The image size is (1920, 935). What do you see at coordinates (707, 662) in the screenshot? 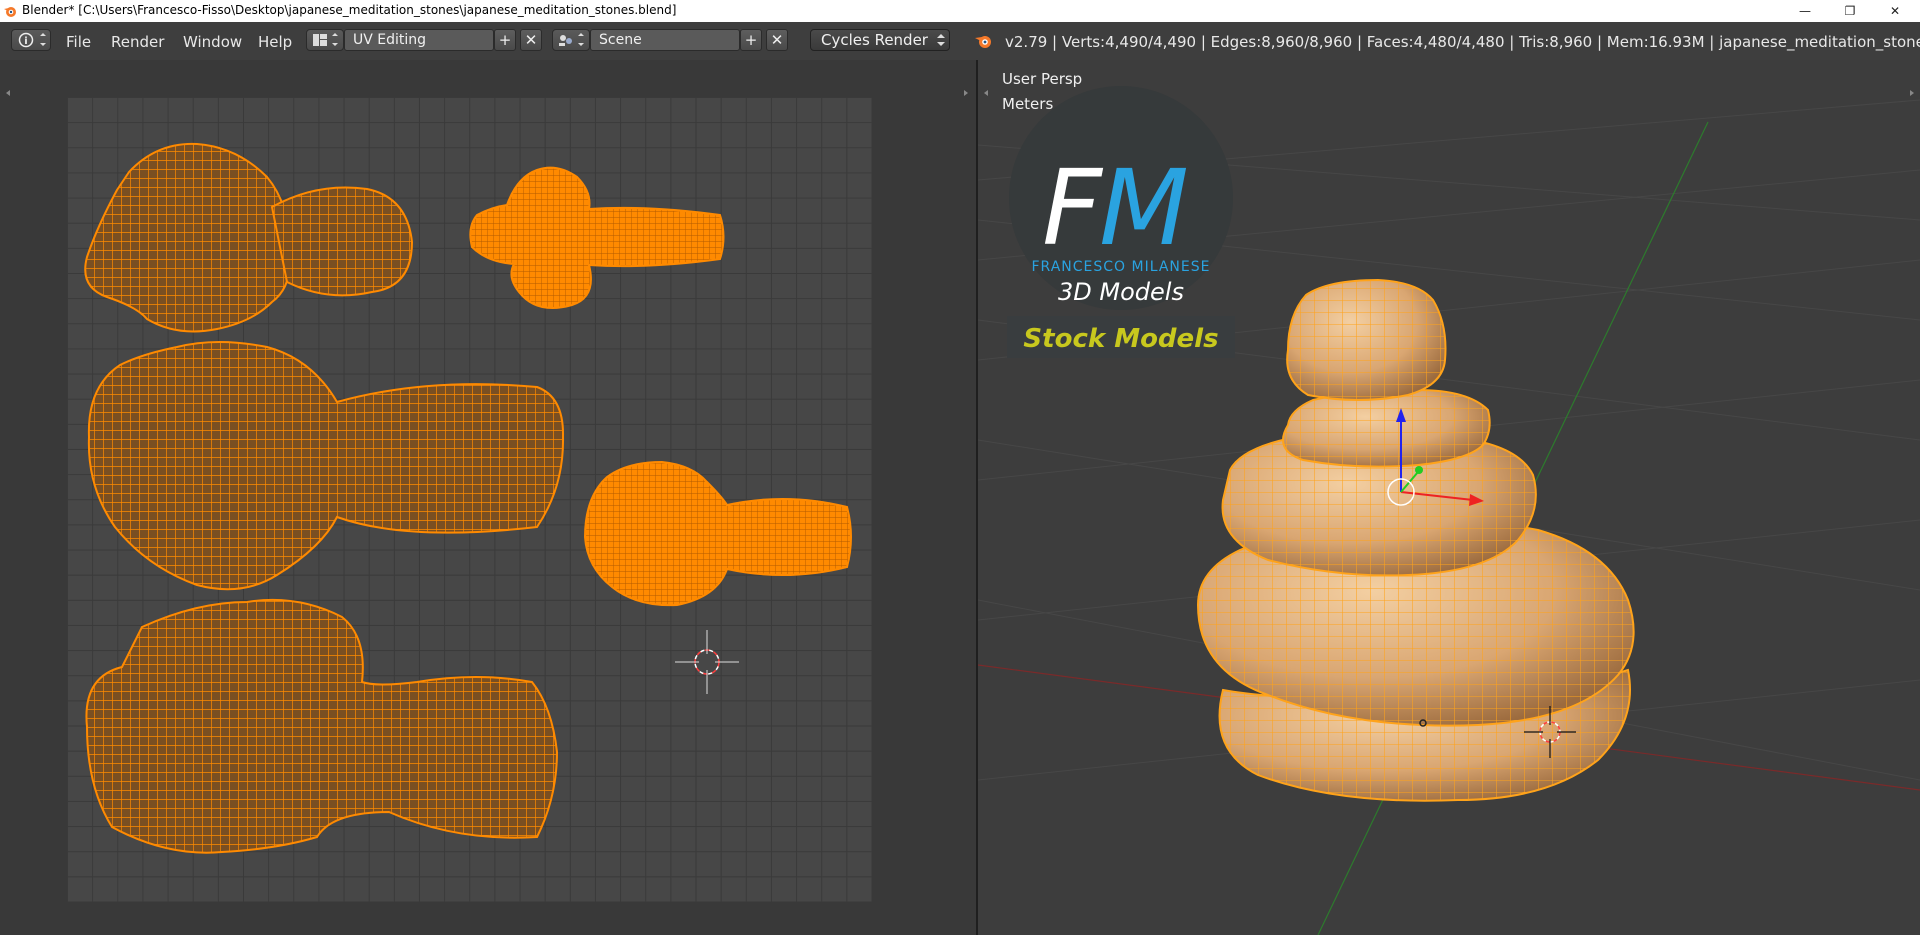
I see `uv-2d-cursor` at bounding box center [707, 662].